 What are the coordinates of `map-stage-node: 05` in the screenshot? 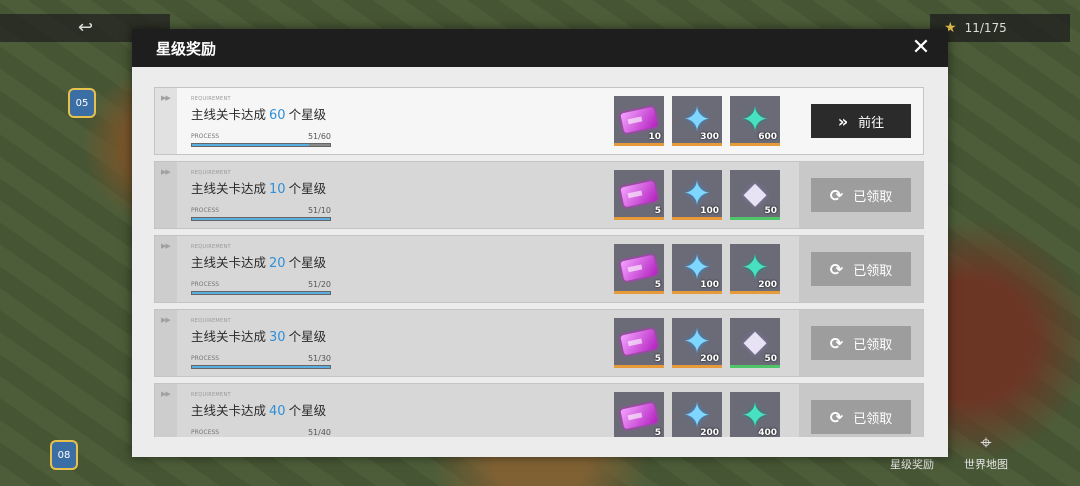 It's located at (82, 103).